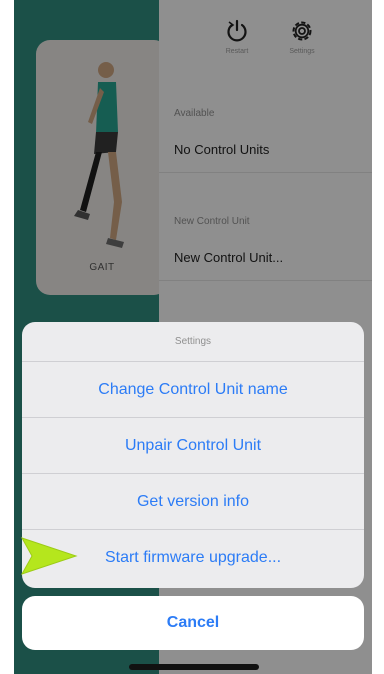  What do you see at coordinates (194, 667) in the screenshot?
I see `home-indicator` at bounding box center [194, 667].